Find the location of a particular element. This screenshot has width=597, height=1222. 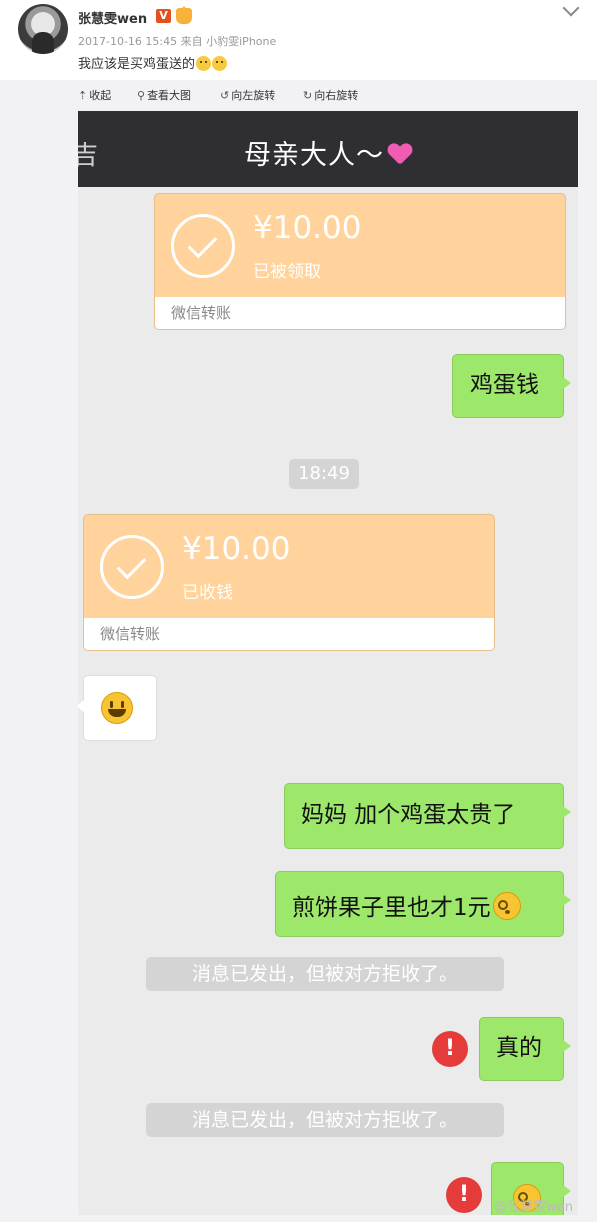

heart-icon is located at coordinates (400, 155).